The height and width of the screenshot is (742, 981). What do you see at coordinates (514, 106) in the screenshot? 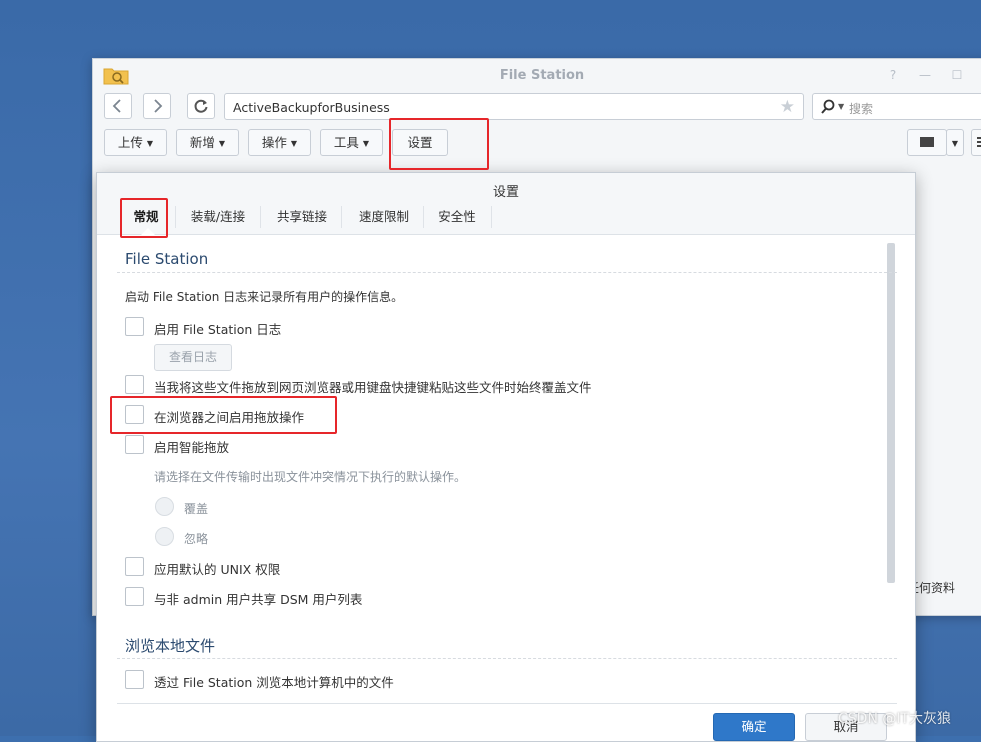
I see `path-bar: ActiveBackupforBusiness ★` at bounding box center [514, 106].